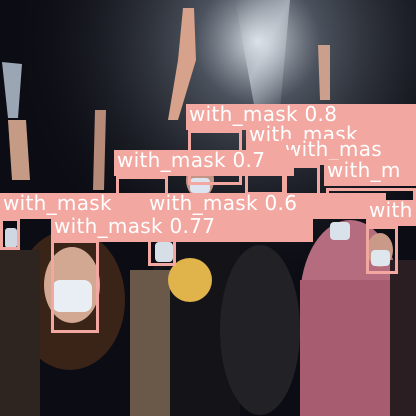  I want to click on detection-label: with_mask 0.77, so click(182, 229).